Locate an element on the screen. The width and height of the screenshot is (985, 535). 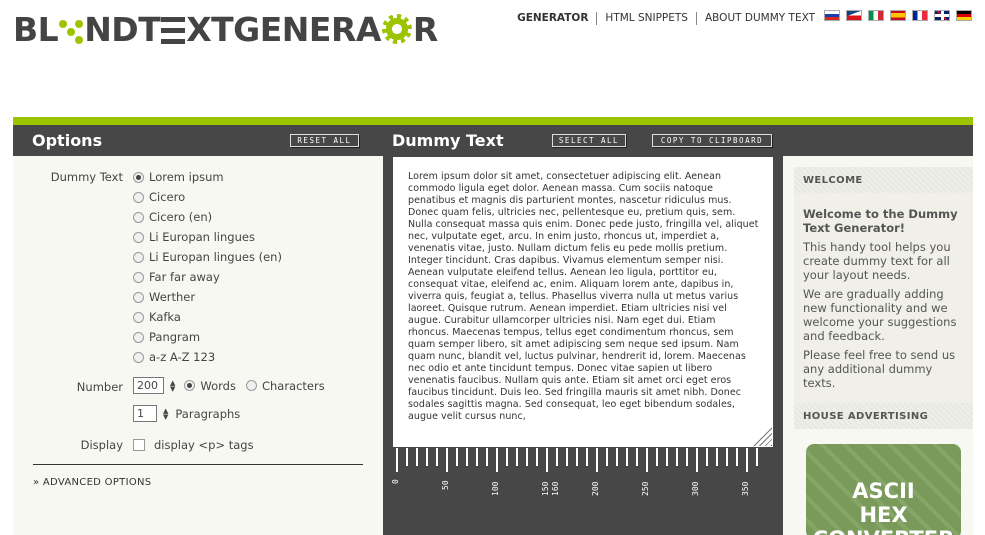
radio-far-far-away is located at coordinates (138, 277).